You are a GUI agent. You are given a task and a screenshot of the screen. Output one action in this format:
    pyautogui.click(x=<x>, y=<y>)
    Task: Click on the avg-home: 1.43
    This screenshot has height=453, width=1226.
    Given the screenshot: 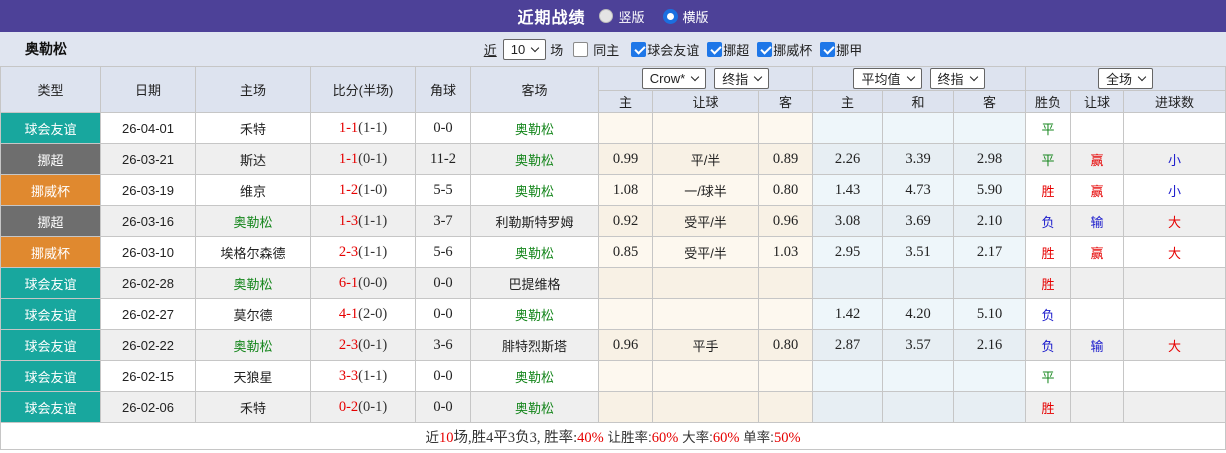 What is the action you would take?
    pyautogui.click(x=847, y=190)
    